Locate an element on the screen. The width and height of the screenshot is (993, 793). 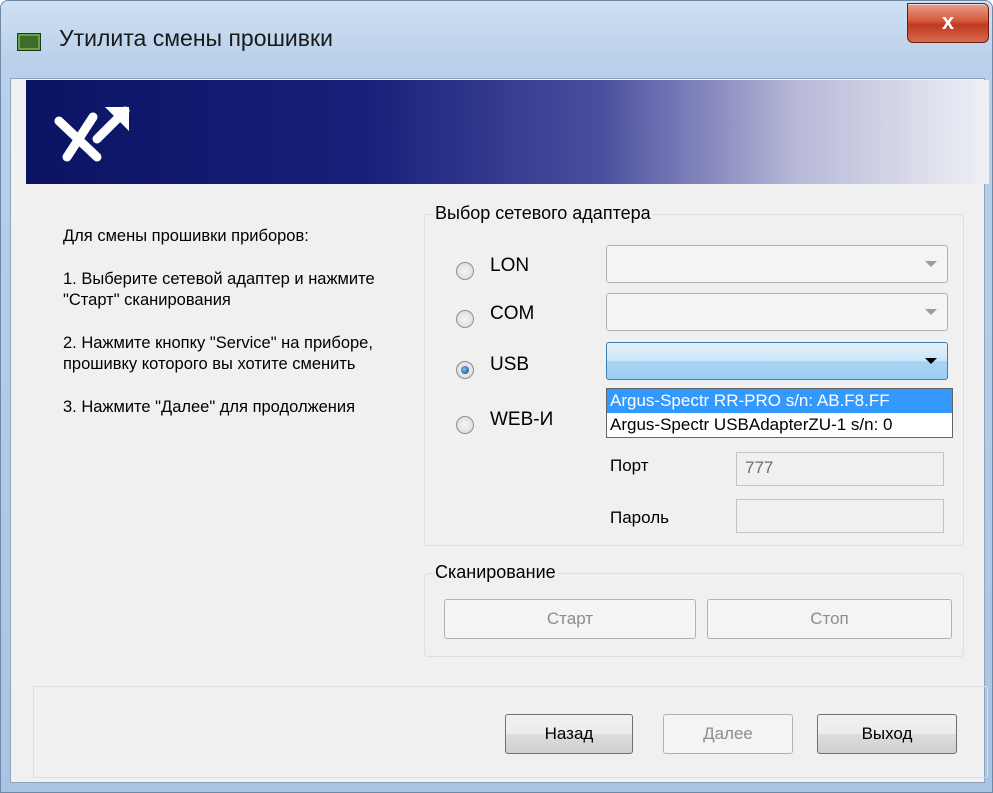
scan-group-legend: Сканирование is located at coordinates (495, 572).